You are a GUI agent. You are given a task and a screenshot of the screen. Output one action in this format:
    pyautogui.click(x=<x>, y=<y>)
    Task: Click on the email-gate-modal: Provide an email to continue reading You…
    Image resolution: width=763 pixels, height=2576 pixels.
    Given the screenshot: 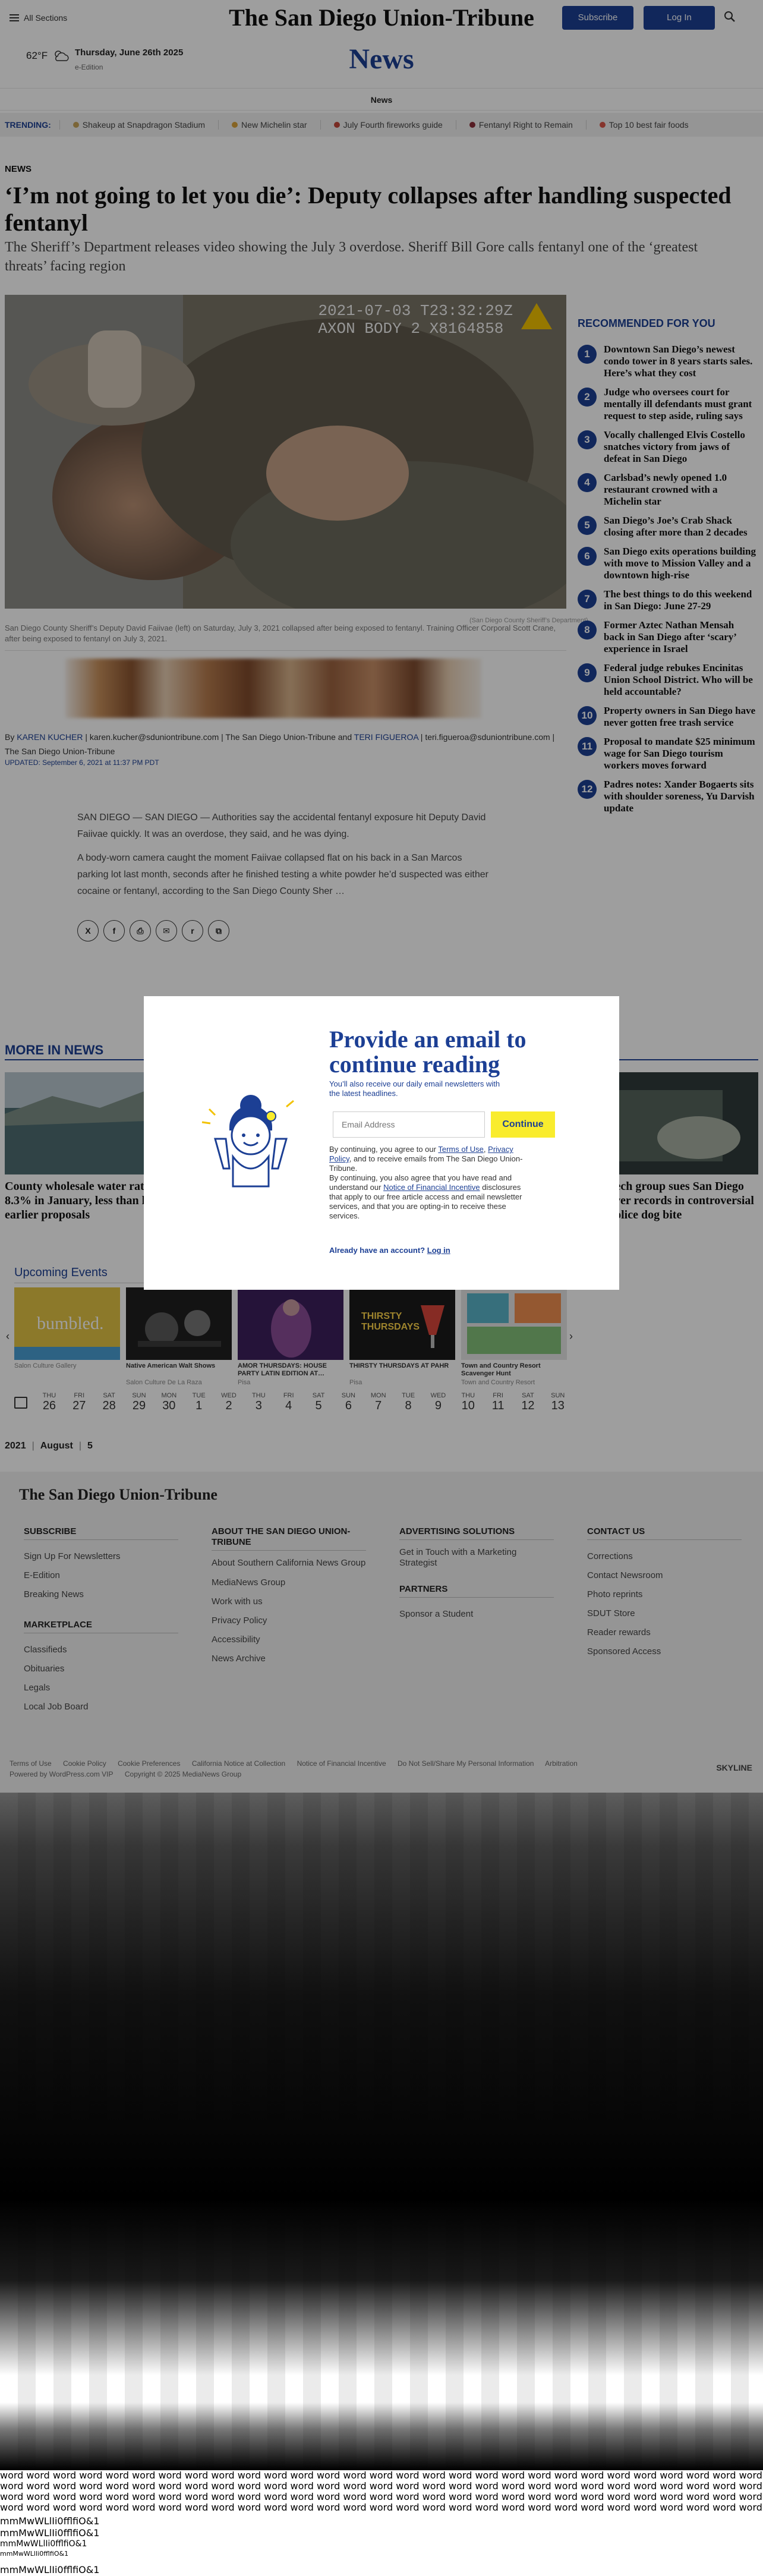 What is the action you would take?
    pyautogui.click(x=381, y=1143)
    